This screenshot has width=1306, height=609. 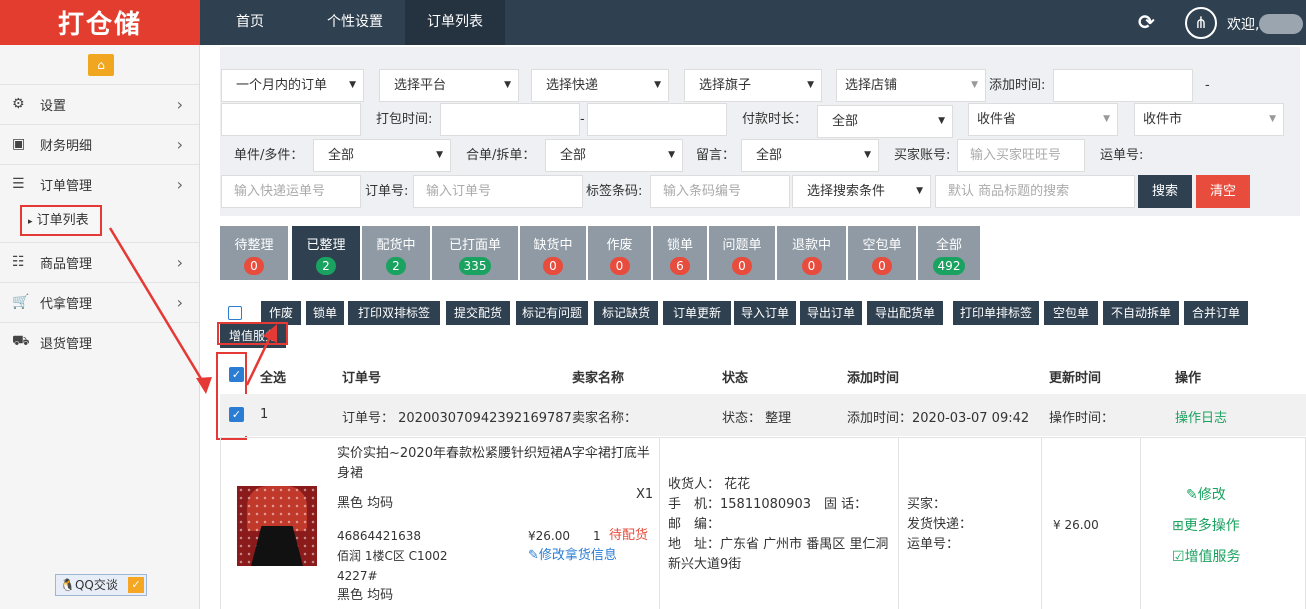 I want to click on message-select: 全部 ▼, so click(x=810, y=155).